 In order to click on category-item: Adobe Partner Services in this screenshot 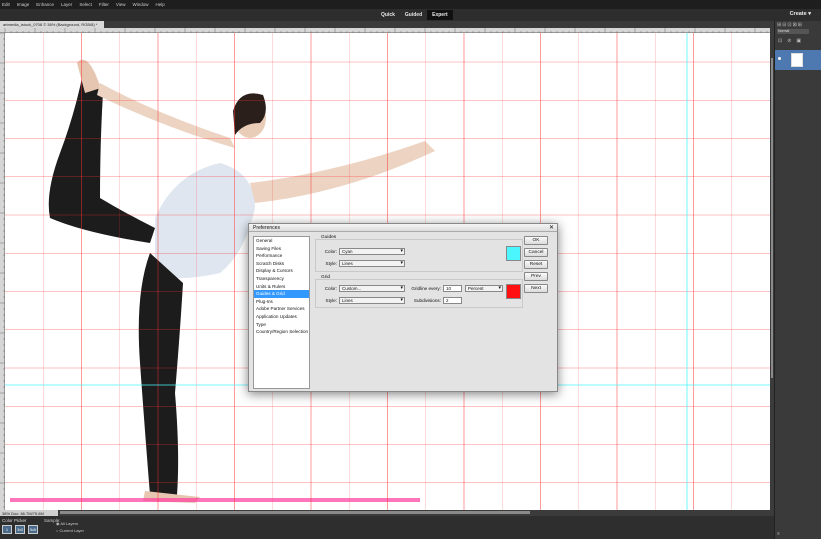, I will do `click(281, 309)`.